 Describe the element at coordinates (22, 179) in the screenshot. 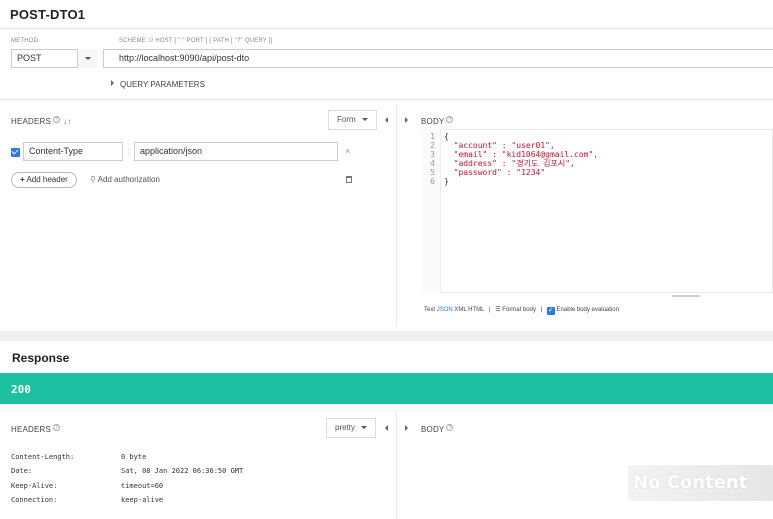

I see `plus-icon: +` at that location.